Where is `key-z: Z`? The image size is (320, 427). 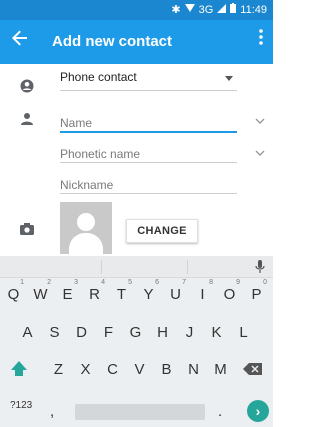
key-z: Z is located at coordinates (58, 370).